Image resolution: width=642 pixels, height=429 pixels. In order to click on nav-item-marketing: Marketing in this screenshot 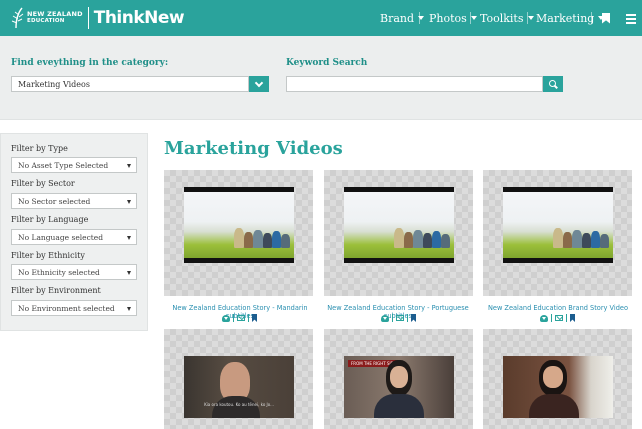, I will do `click(570, 18)`.